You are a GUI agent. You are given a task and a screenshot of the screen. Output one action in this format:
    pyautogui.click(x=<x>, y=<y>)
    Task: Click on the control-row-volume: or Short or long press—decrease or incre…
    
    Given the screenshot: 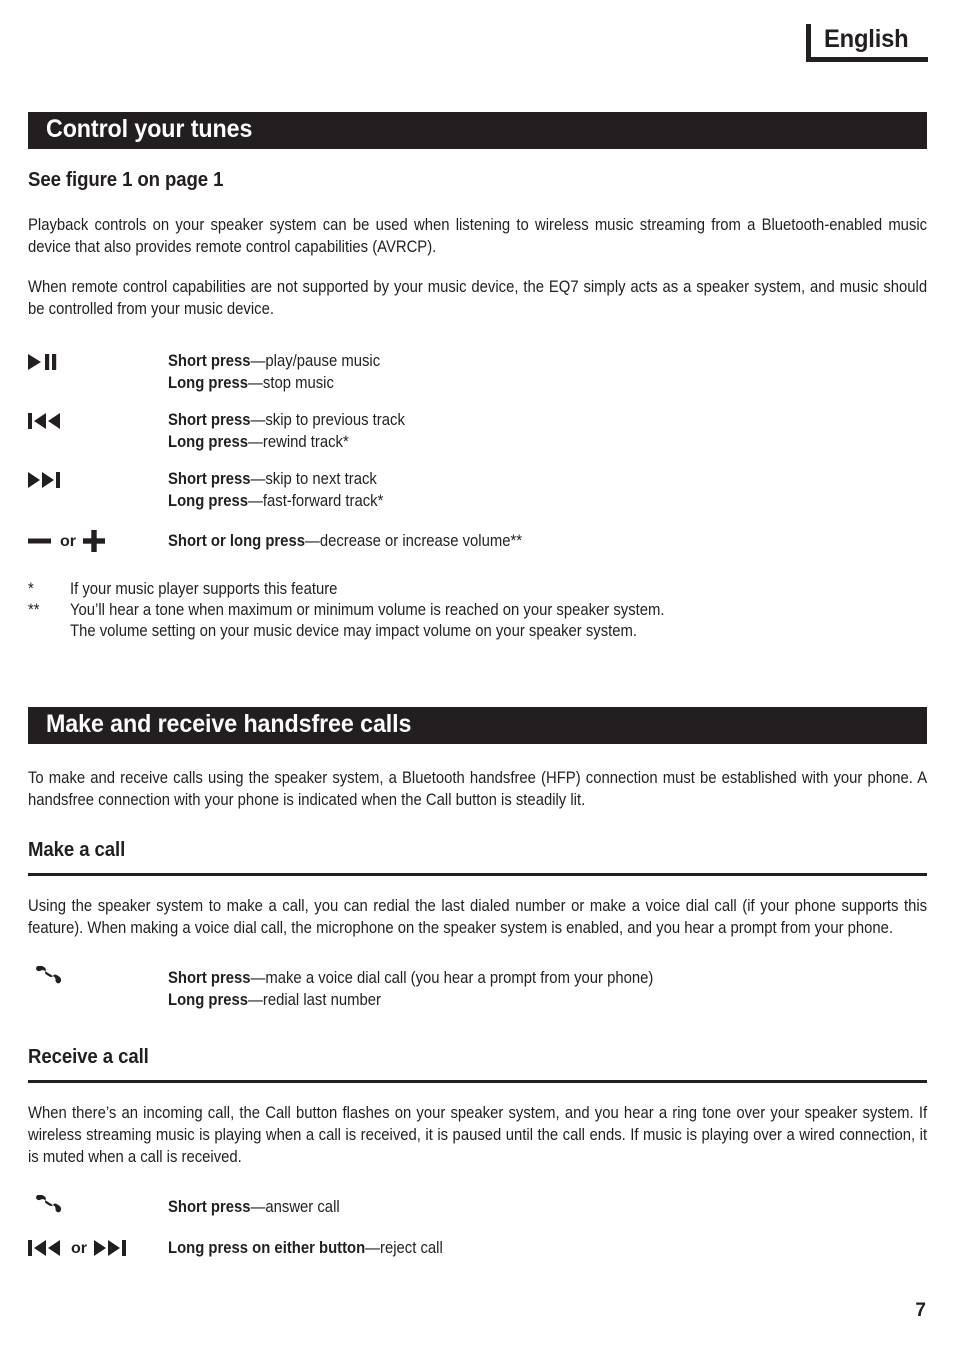 What is the action you would take?
    pyautogui.click(x=477, y=541)
    